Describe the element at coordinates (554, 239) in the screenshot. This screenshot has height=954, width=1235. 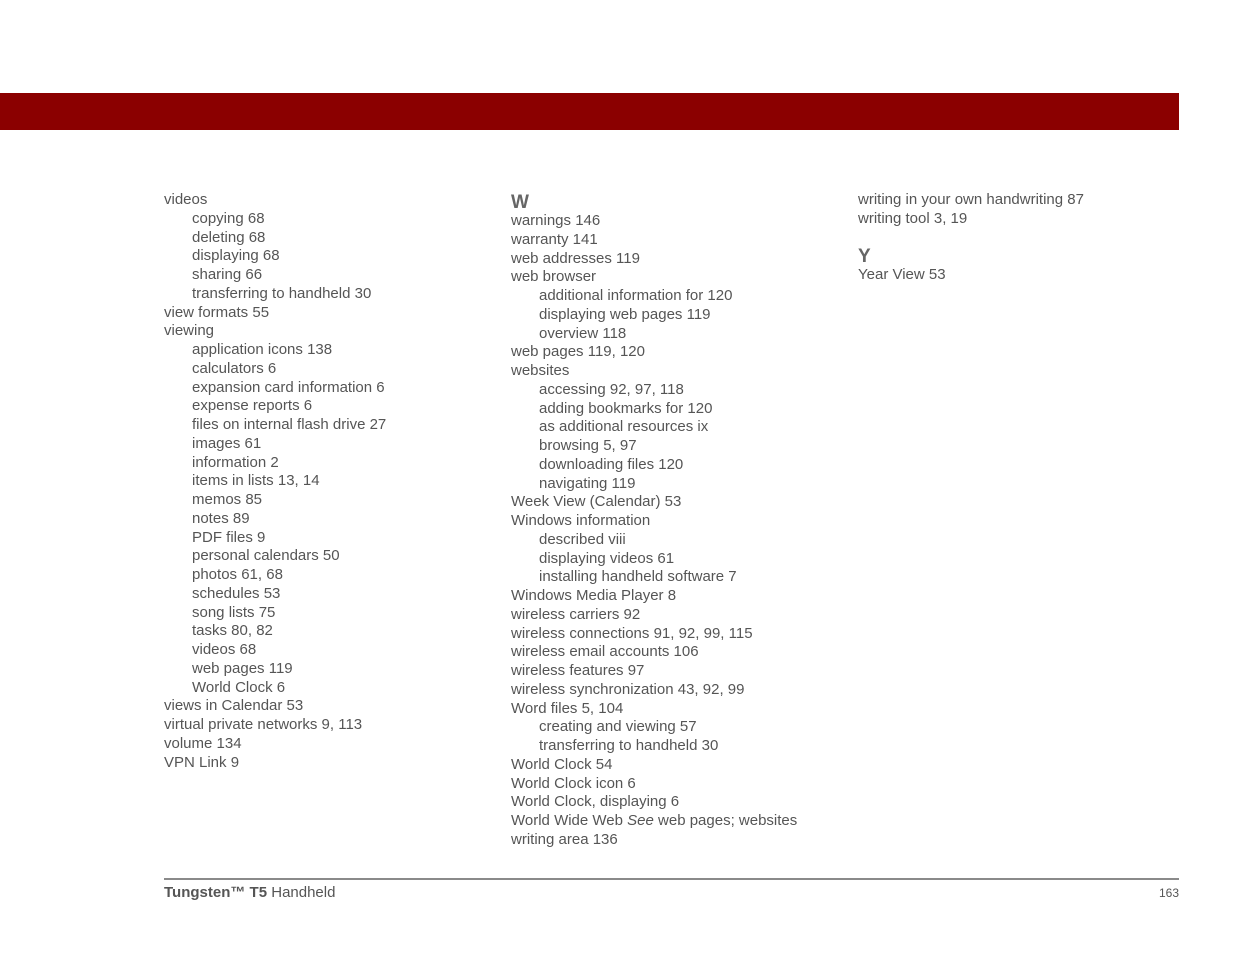
I see `index-entry: warranty 141` at that location.